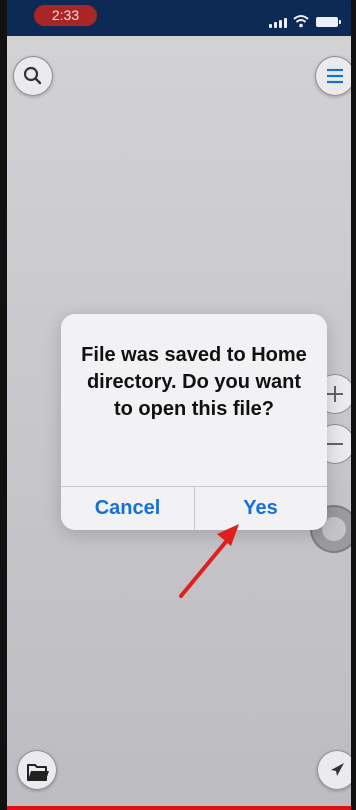 This screenshot has height=810, width=356. What do you see at coordinates (179, 808) in the screenshot?
I see `progress-line` at bounding box center [179, 808].